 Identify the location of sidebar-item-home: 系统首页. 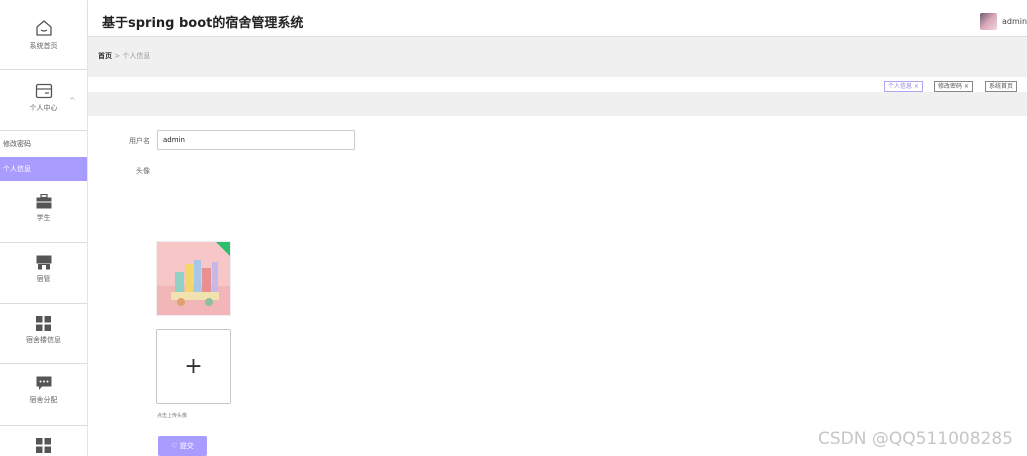
(43, 35).